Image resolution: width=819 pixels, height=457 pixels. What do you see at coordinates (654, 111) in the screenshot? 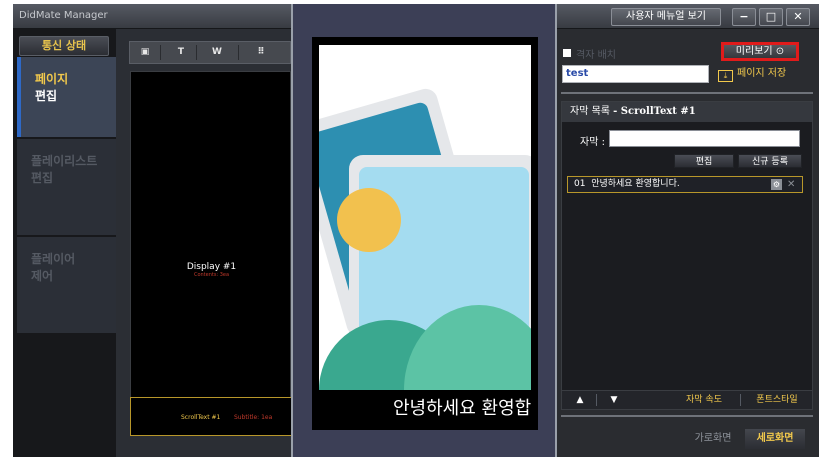
I see `caption-list-item-name: - ScrollText #1` at bounding box center [654, 111].